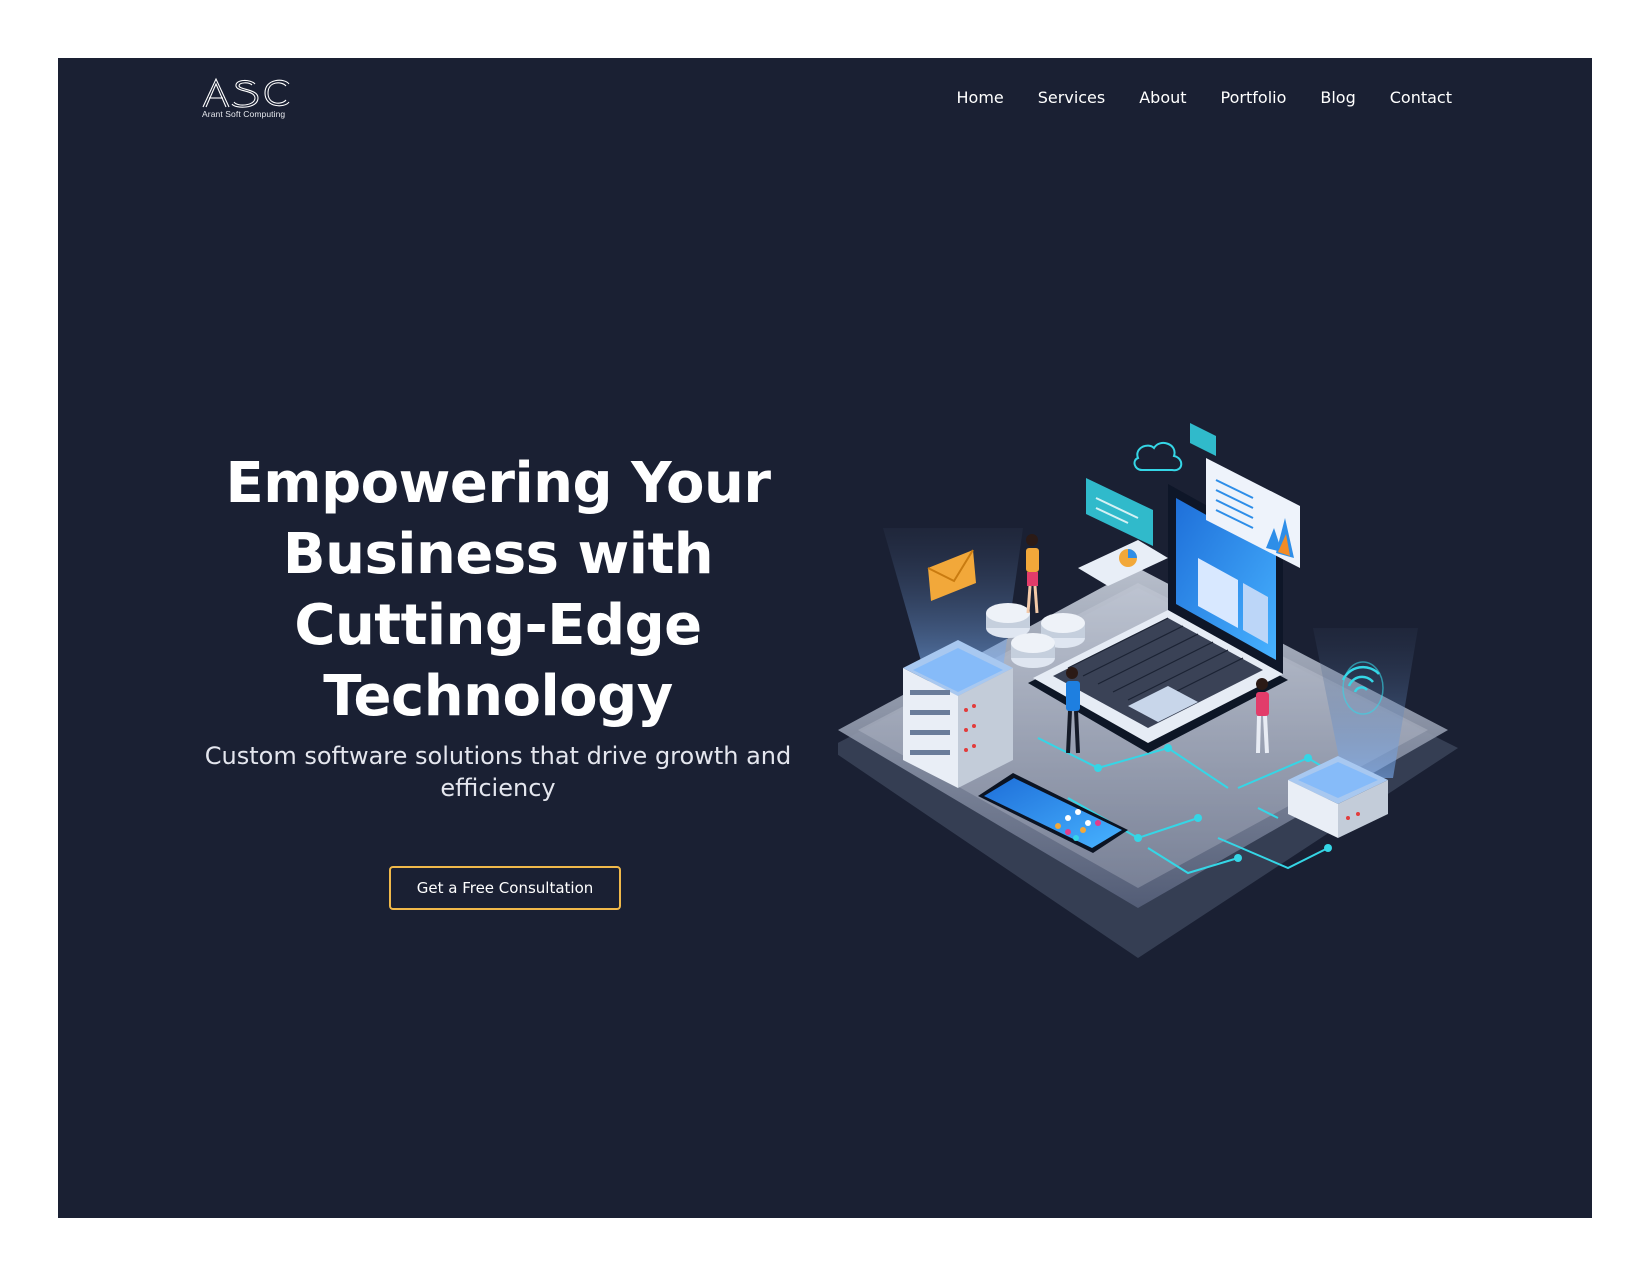  I want to click on nav-home: Home, so click(980, 97).